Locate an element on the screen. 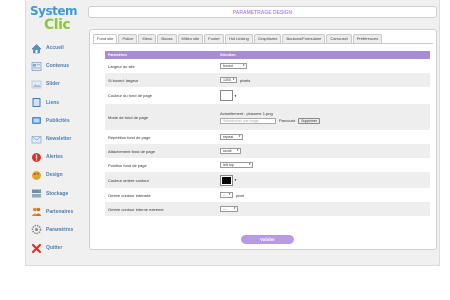 The width and height of the screenshot is (450, 300). sidebar-item-label: Liens is located at coordinates (53, 102).